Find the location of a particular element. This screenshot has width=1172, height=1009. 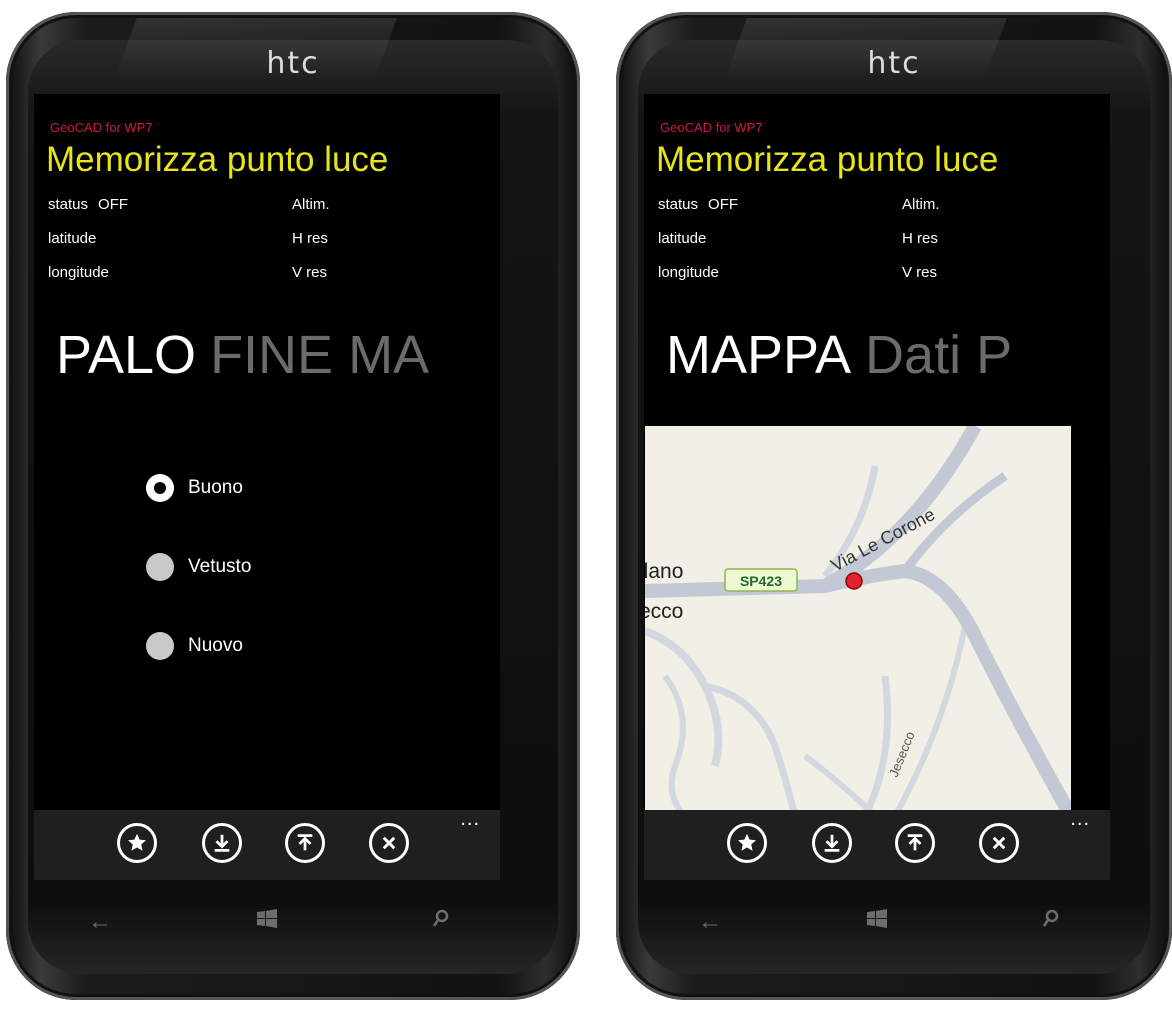

street-label: Via Le Corone is located at coordinates (882, 540).